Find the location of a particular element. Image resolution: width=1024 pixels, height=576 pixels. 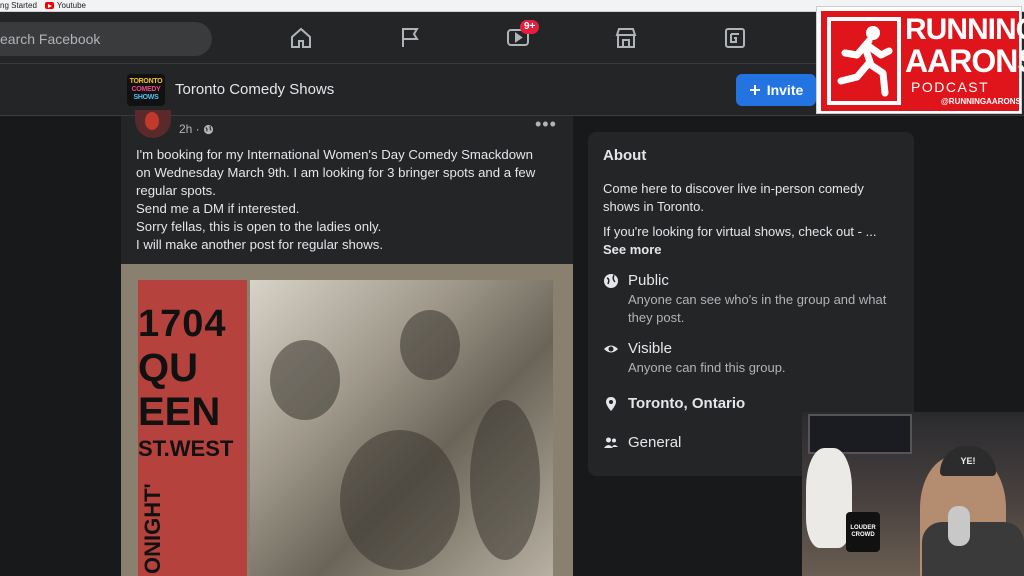

youtube-icon is located at coordinates (49, 5).